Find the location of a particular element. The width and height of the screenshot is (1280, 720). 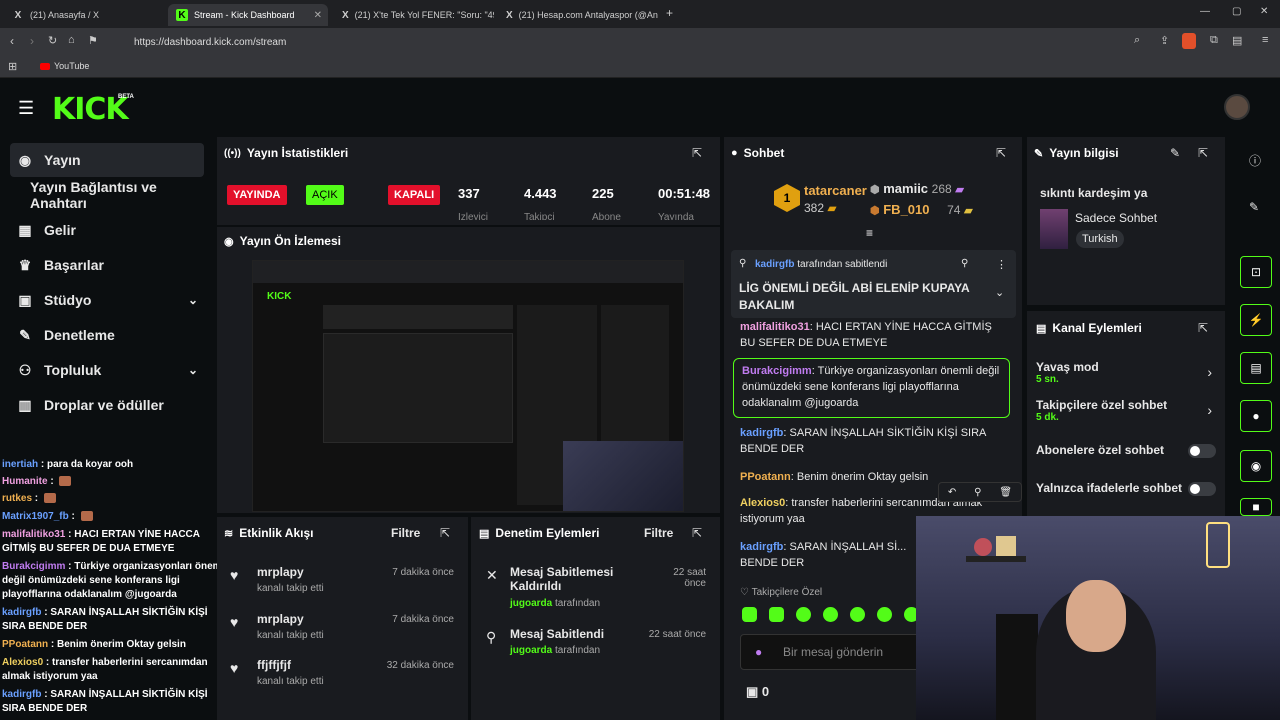

pinned-by-user: kadirgfb is located at coordinates (774, 264).